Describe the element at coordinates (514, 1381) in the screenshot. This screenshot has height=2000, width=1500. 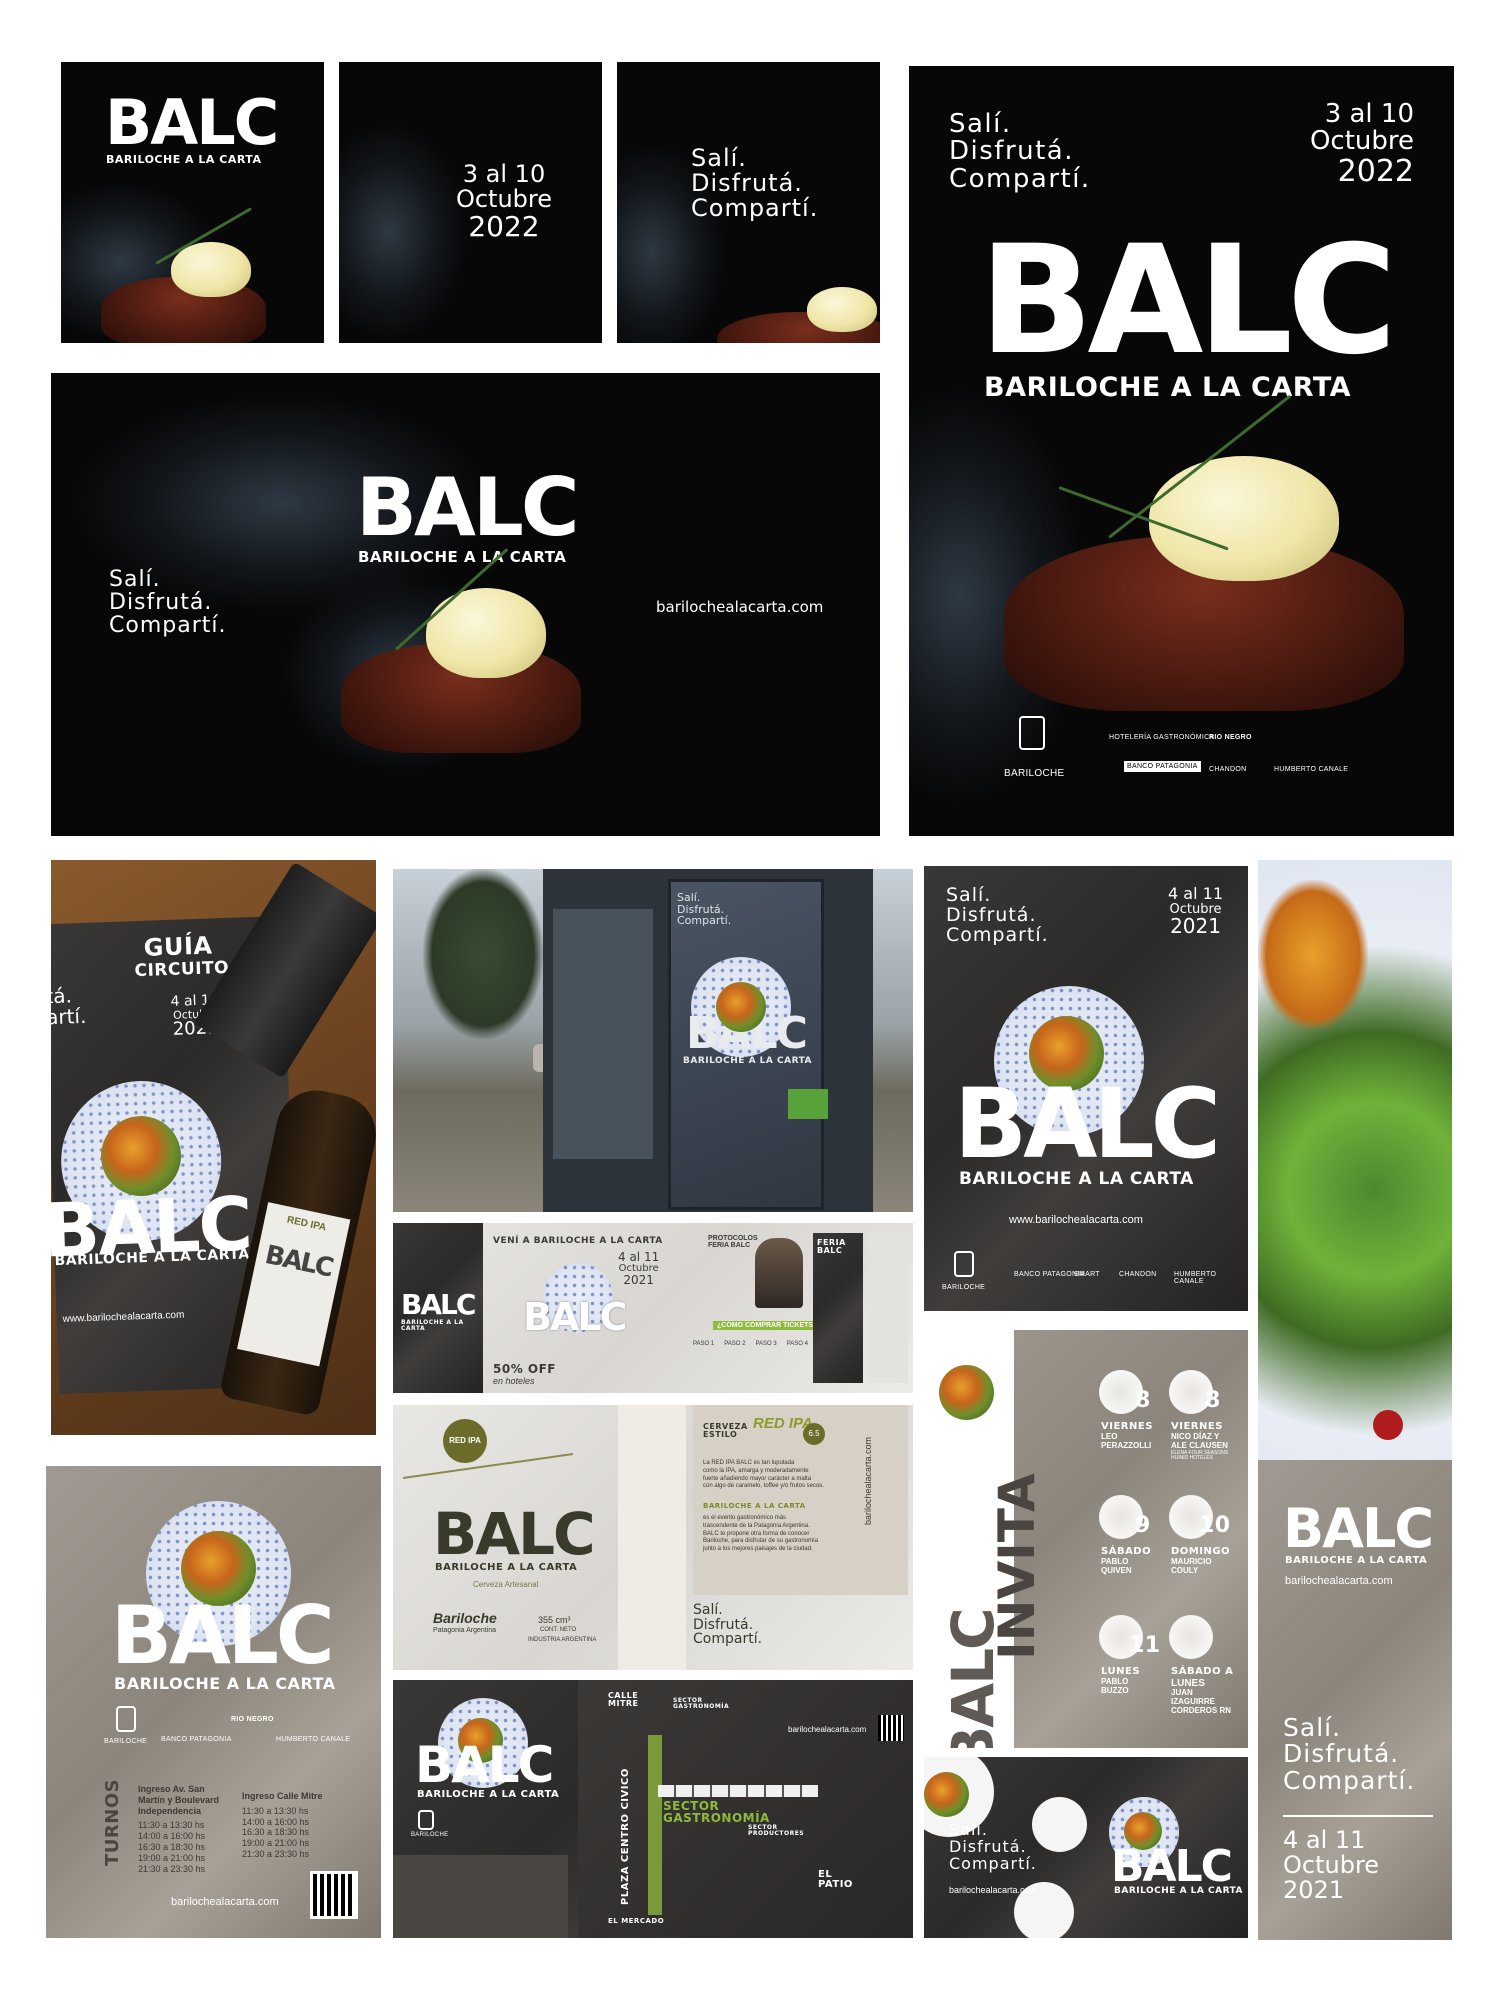
I see `offer-subtitle: en hoteles` at that location.